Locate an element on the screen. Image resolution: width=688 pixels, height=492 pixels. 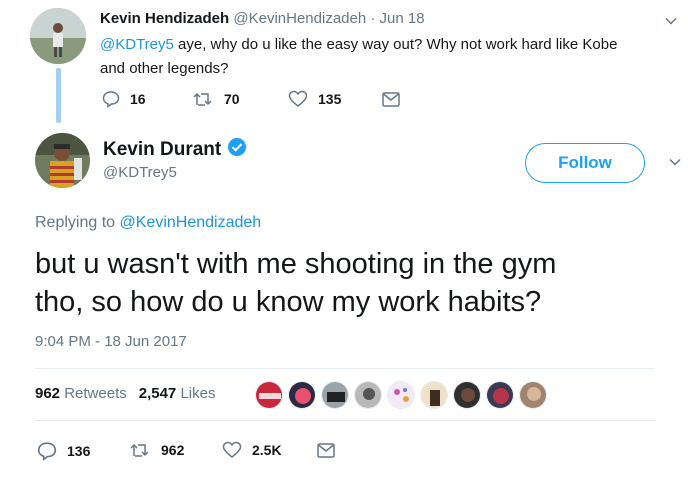
stats-top-divider is located at coordinates (345, 368).